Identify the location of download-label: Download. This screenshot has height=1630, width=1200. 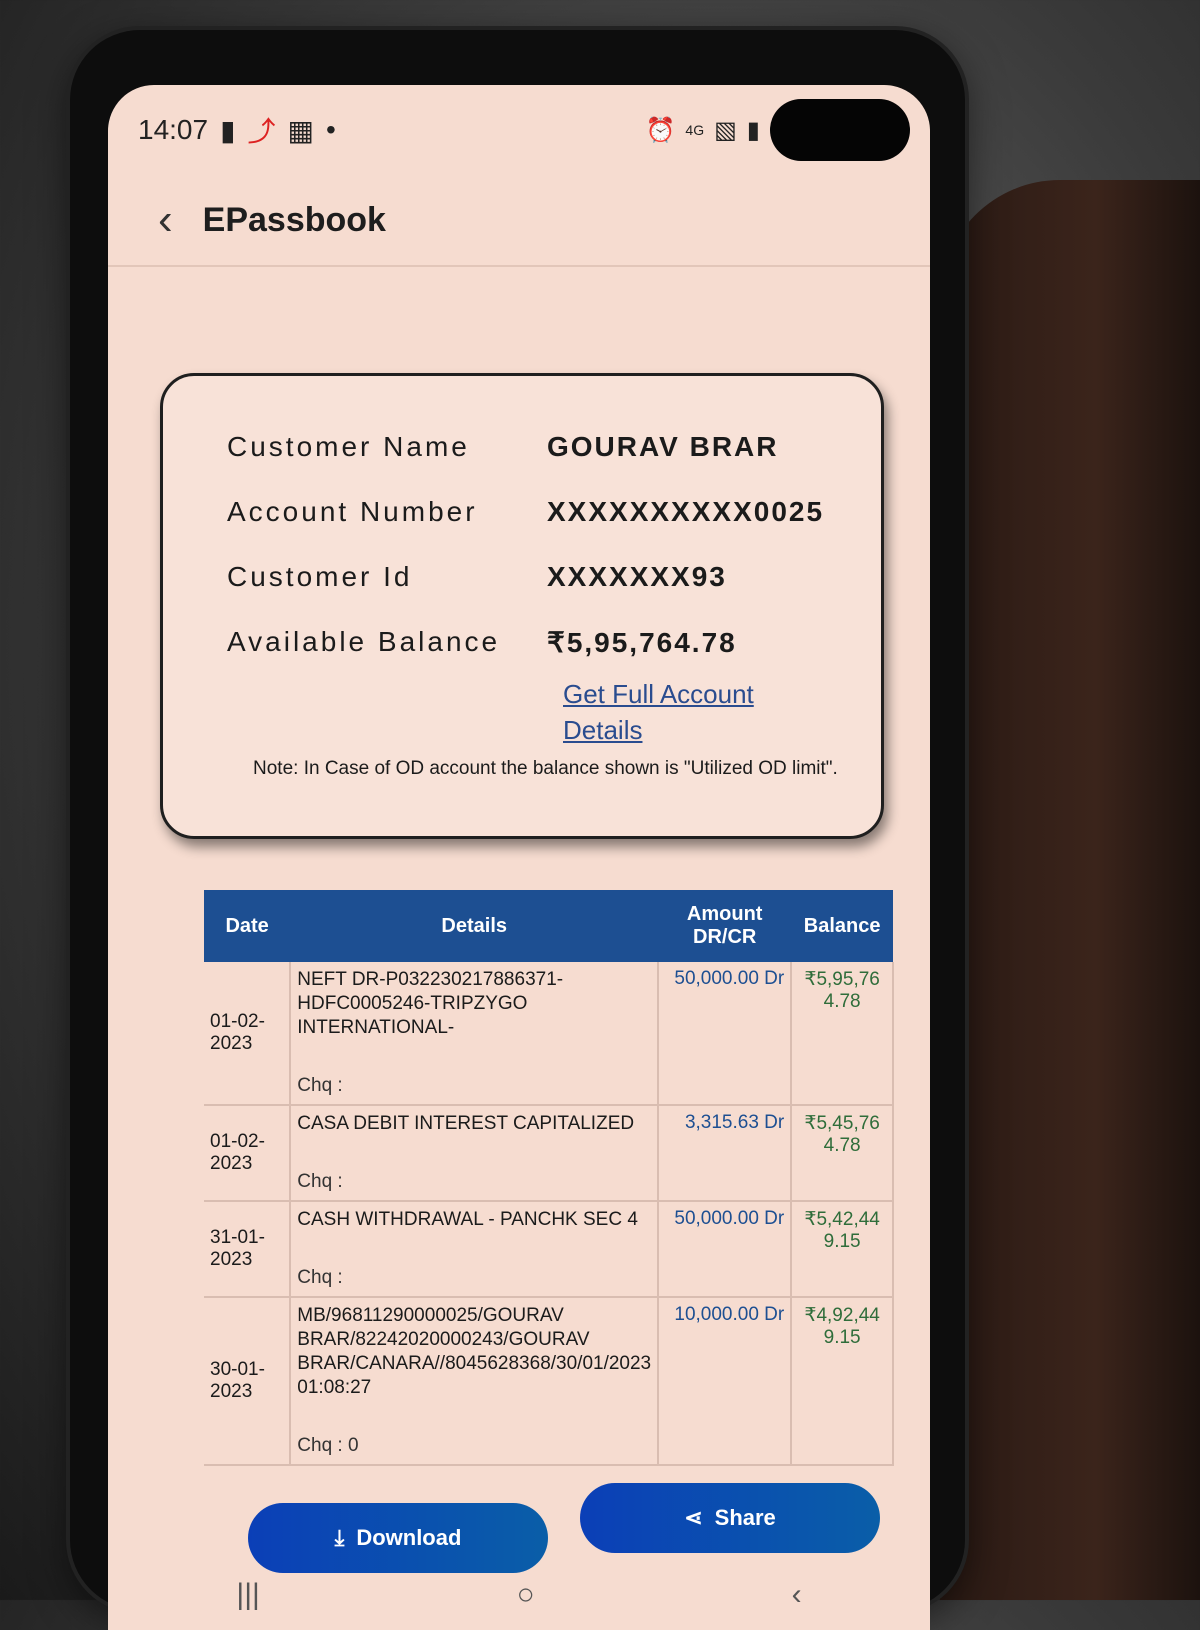
(409, 1537).